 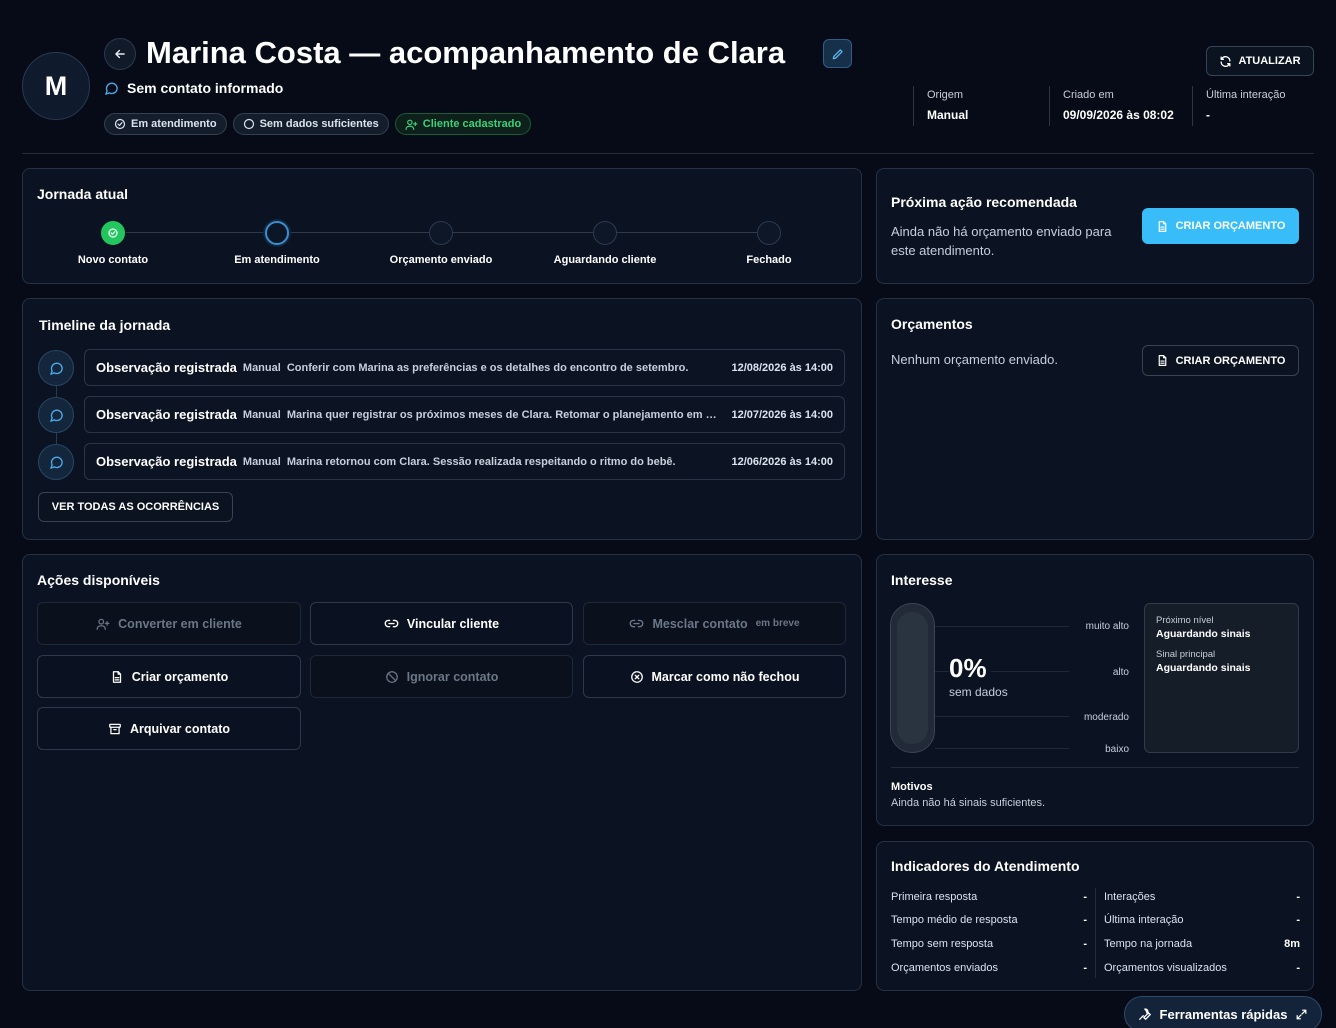 I want to click on timeline-item-date: 12/07/2026 às 14:00, so click(x=782, y=414).